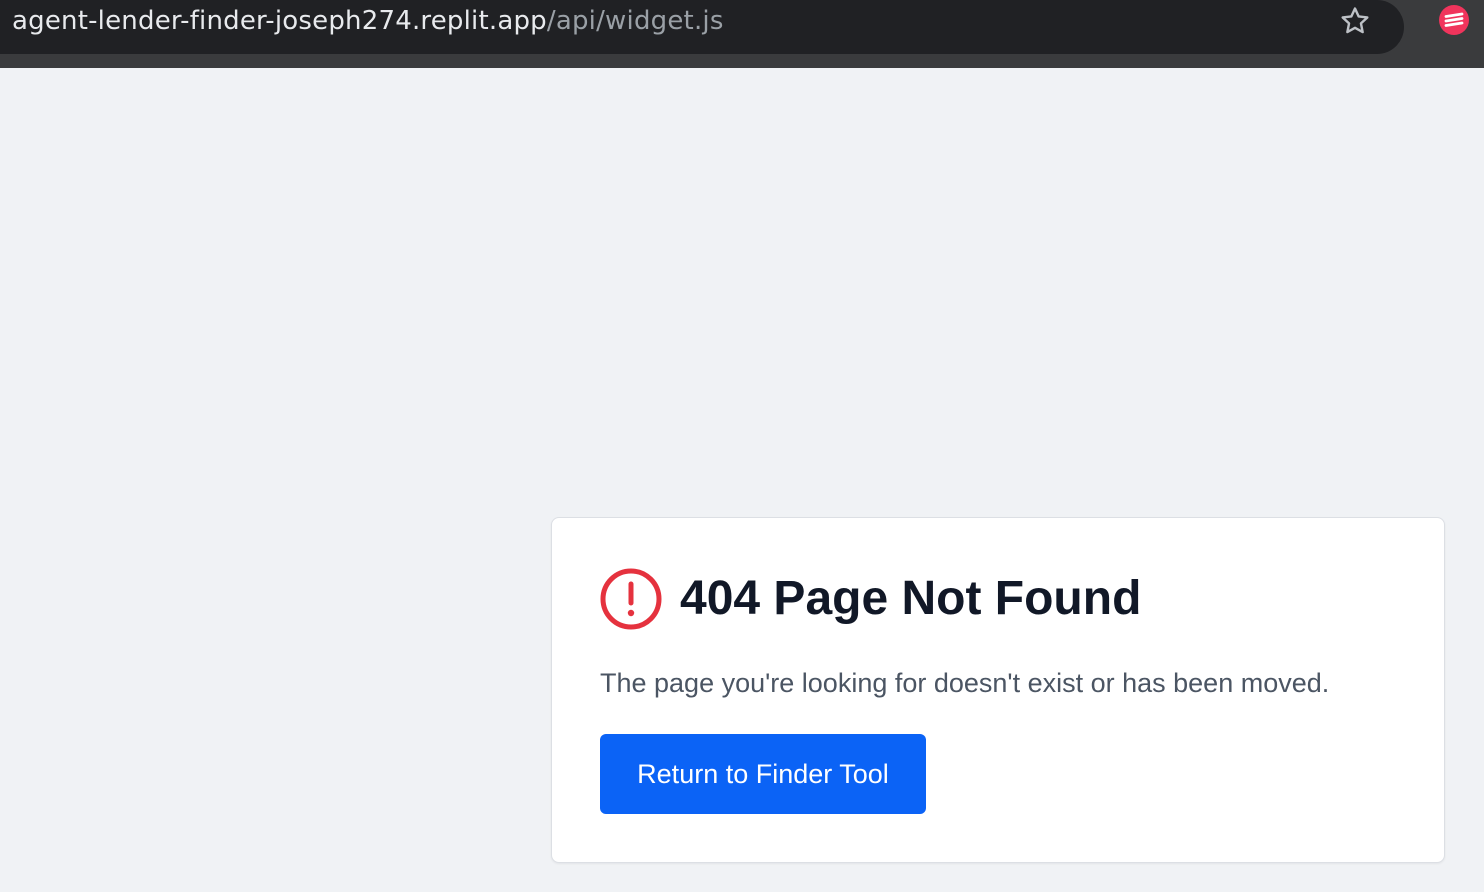 The width and height of the screenshot is (1484, 892). Describe the element at coordinates (911, 598) in the screenshot. I see `page-title: 404 Page Not Found` at that location.